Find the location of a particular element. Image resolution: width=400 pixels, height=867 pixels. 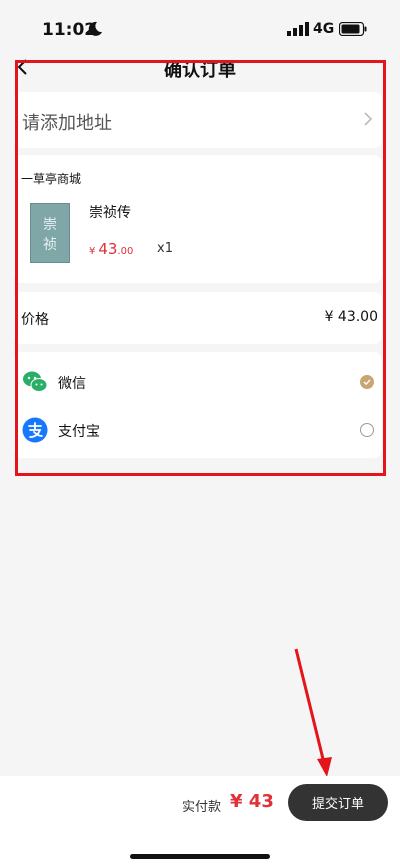

item-price: ¥43.00 is located at coordinates (111, 248).